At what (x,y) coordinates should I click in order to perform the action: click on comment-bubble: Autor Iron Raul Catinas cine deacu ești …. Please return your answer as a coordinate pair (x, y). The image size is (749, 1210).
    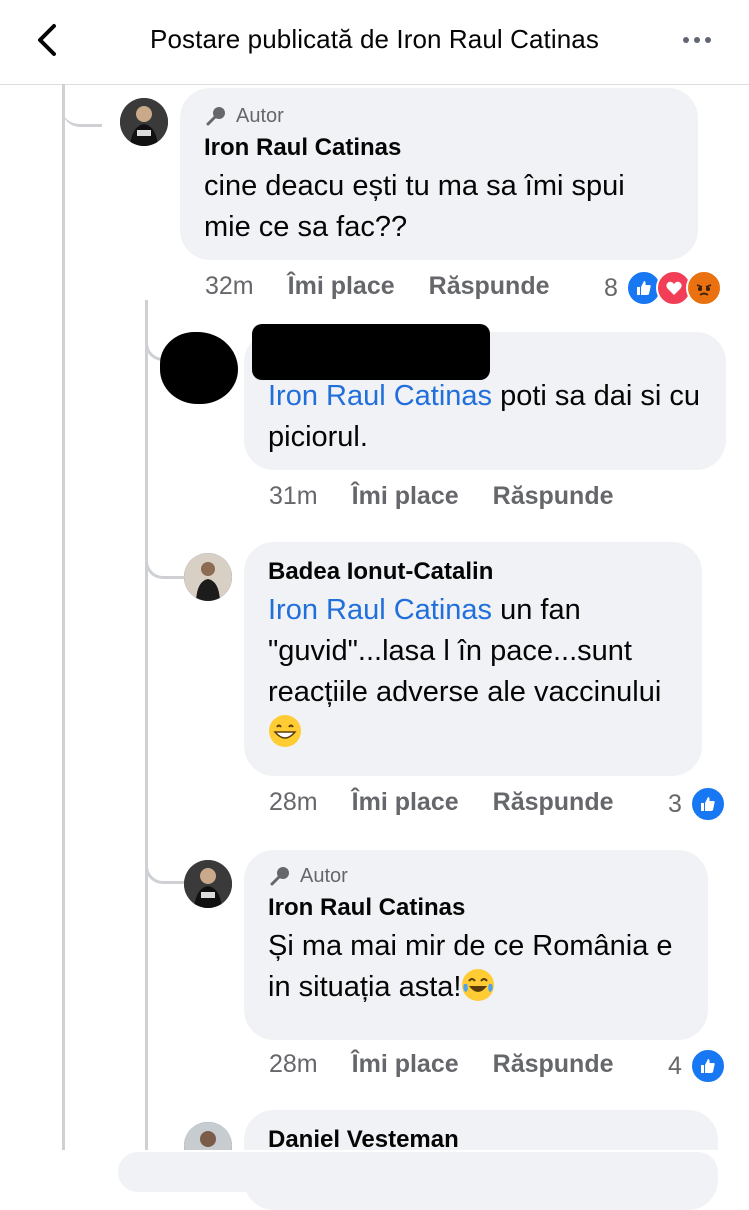
    Looking at the image, I should click on (439, 174).